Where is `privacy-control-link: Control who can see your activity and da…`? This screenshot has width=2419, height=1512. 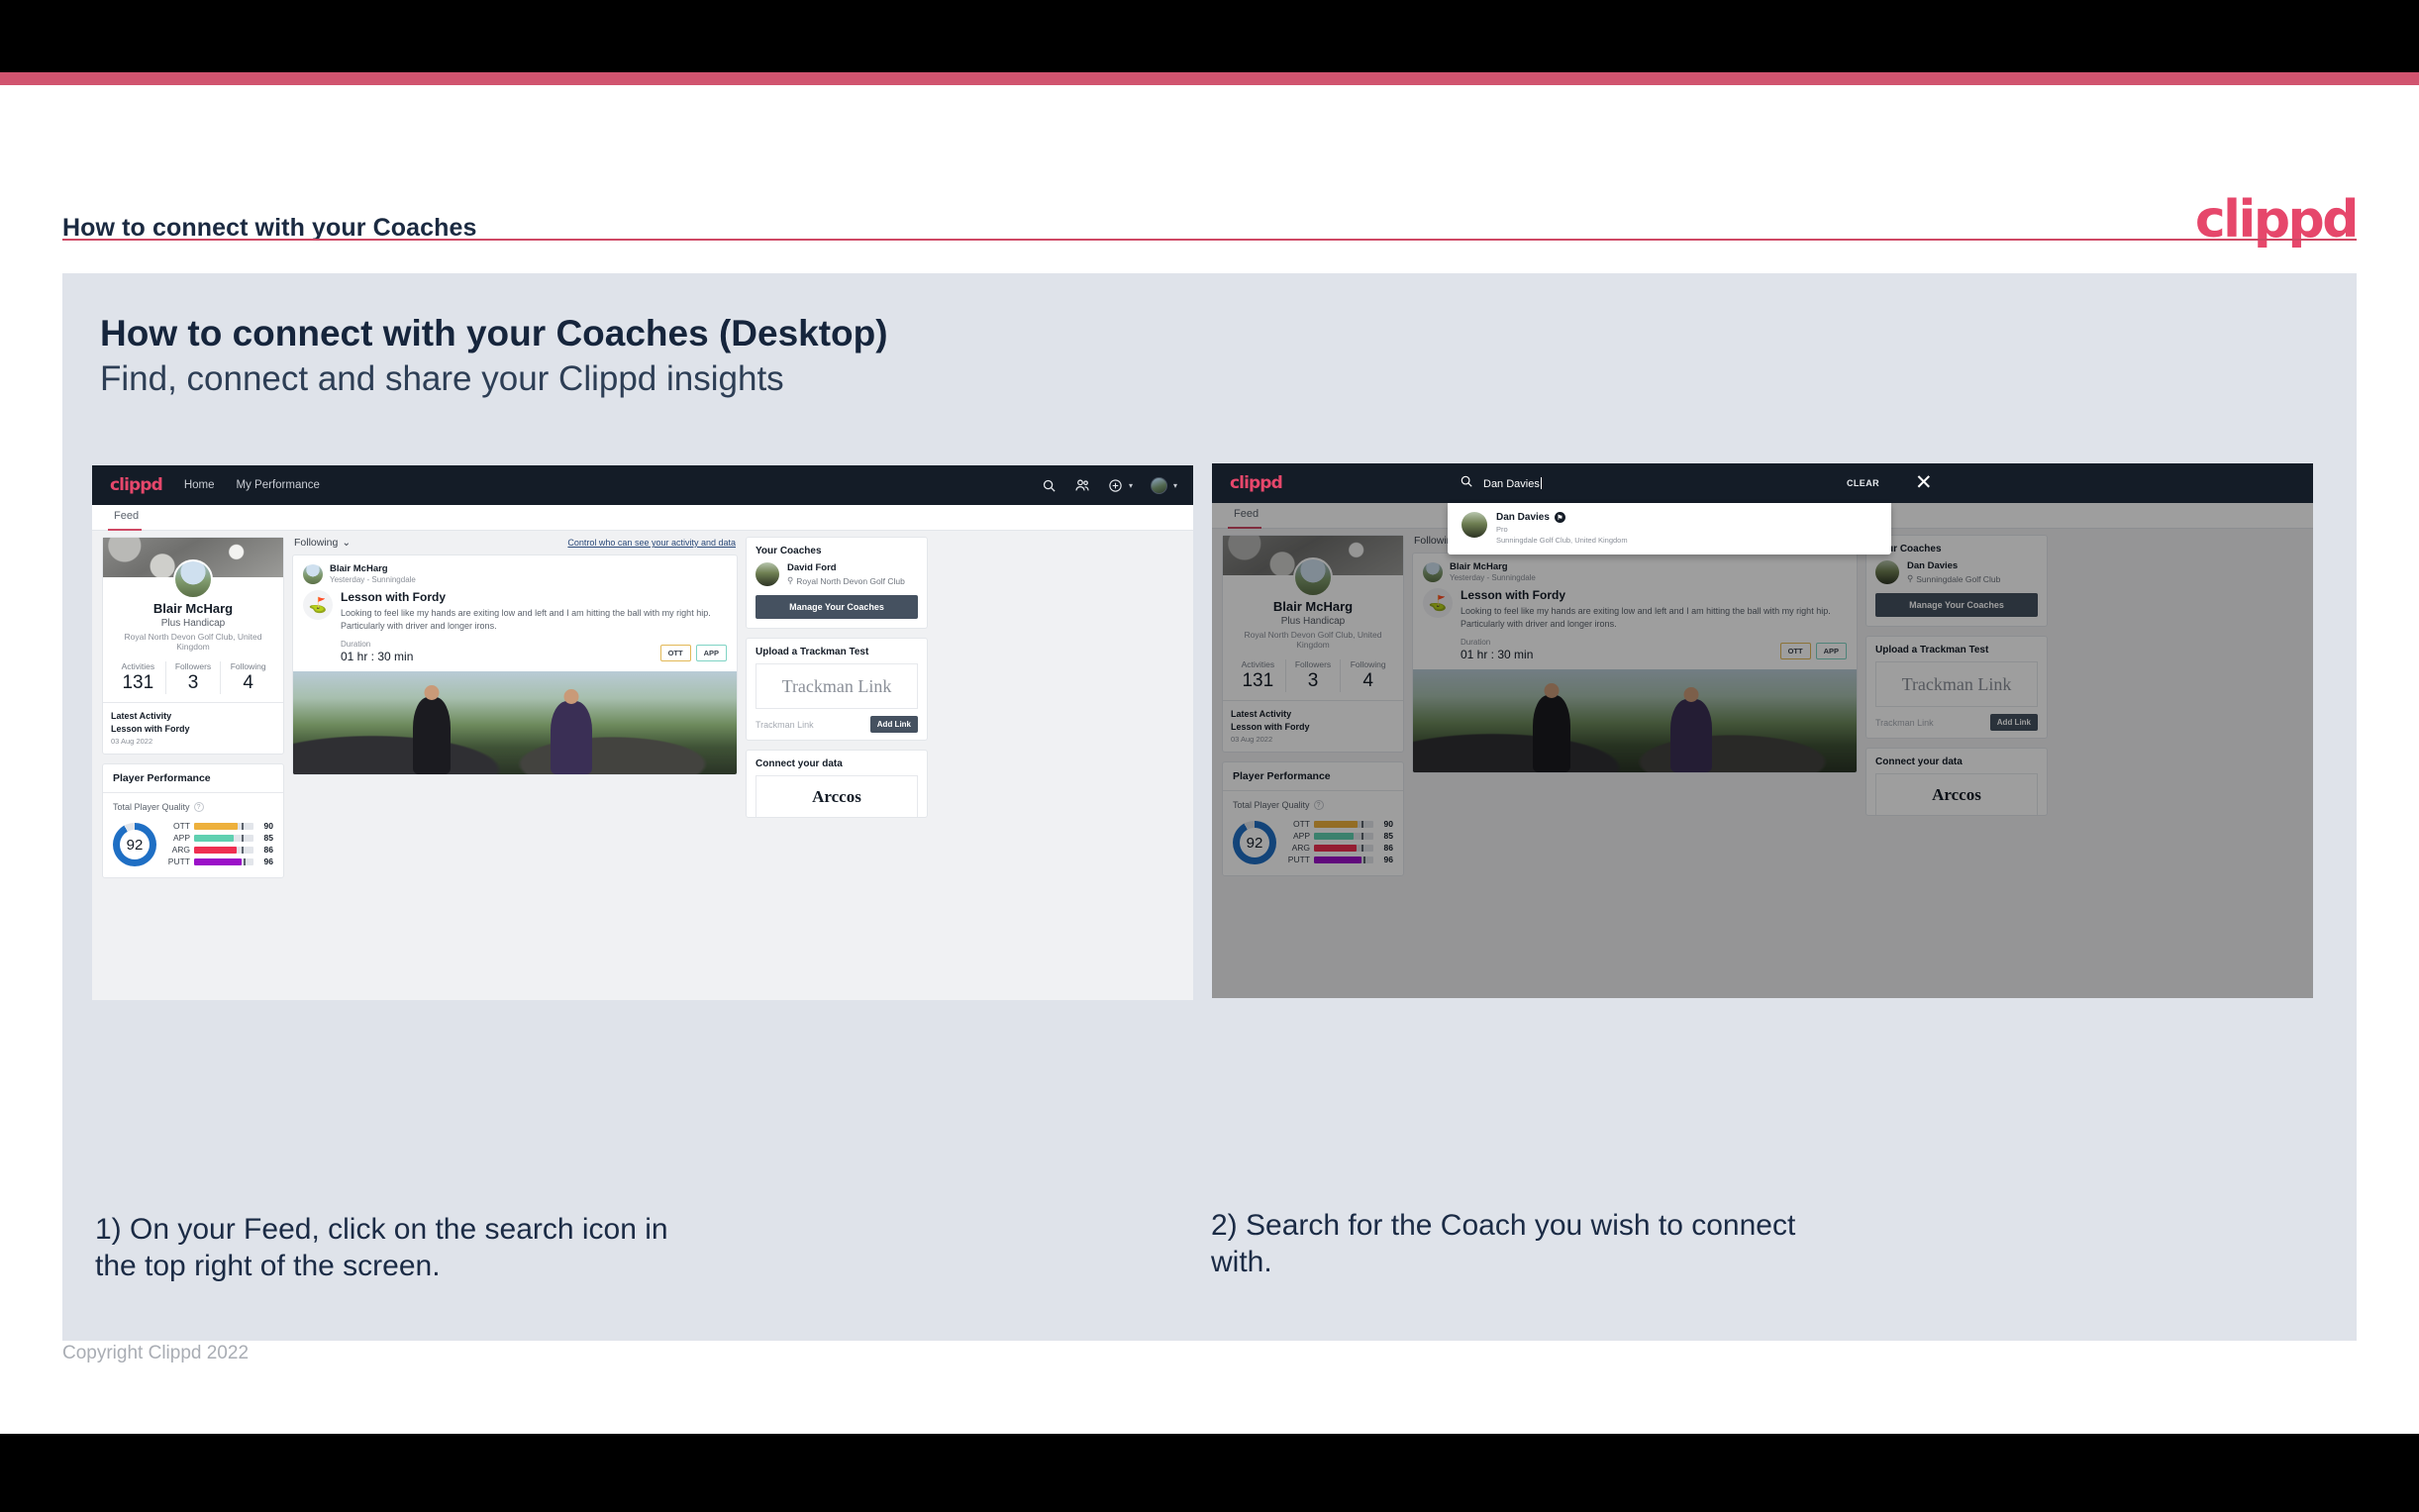
privacy-control-link: Control who can see your activity and da… is located at coordinates (651, 543).